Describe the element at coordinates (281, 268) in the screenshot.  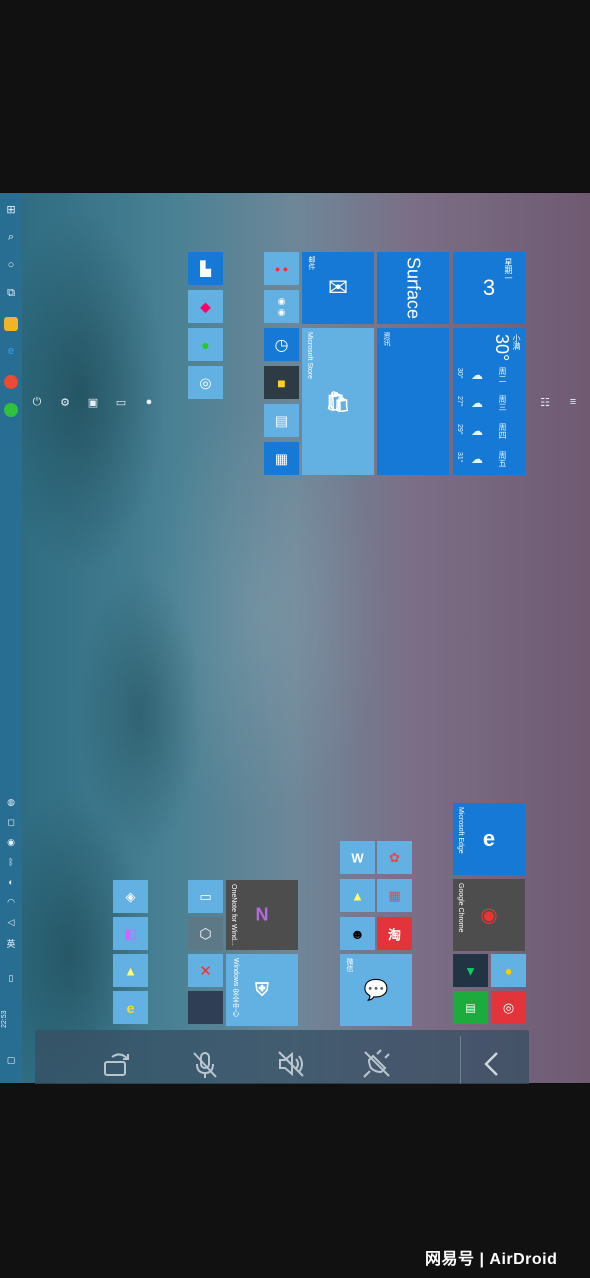
I see `tile-app-group: ● ●` at that location.